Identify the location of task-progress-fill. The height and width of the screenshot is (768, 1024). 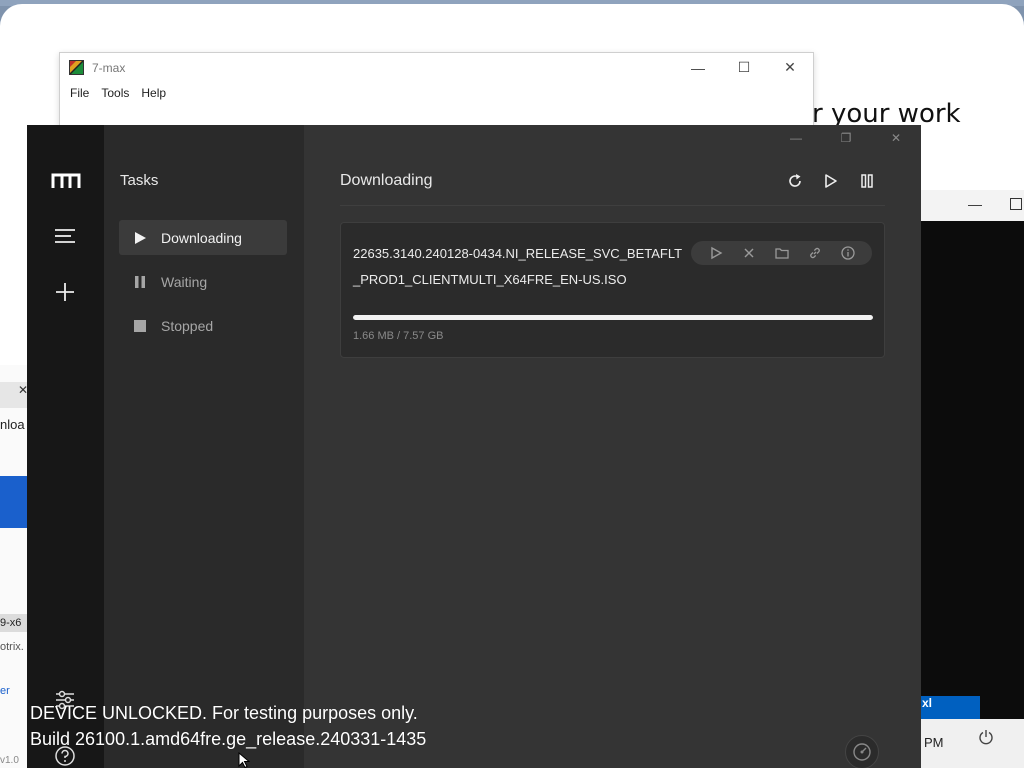
(613, 317).